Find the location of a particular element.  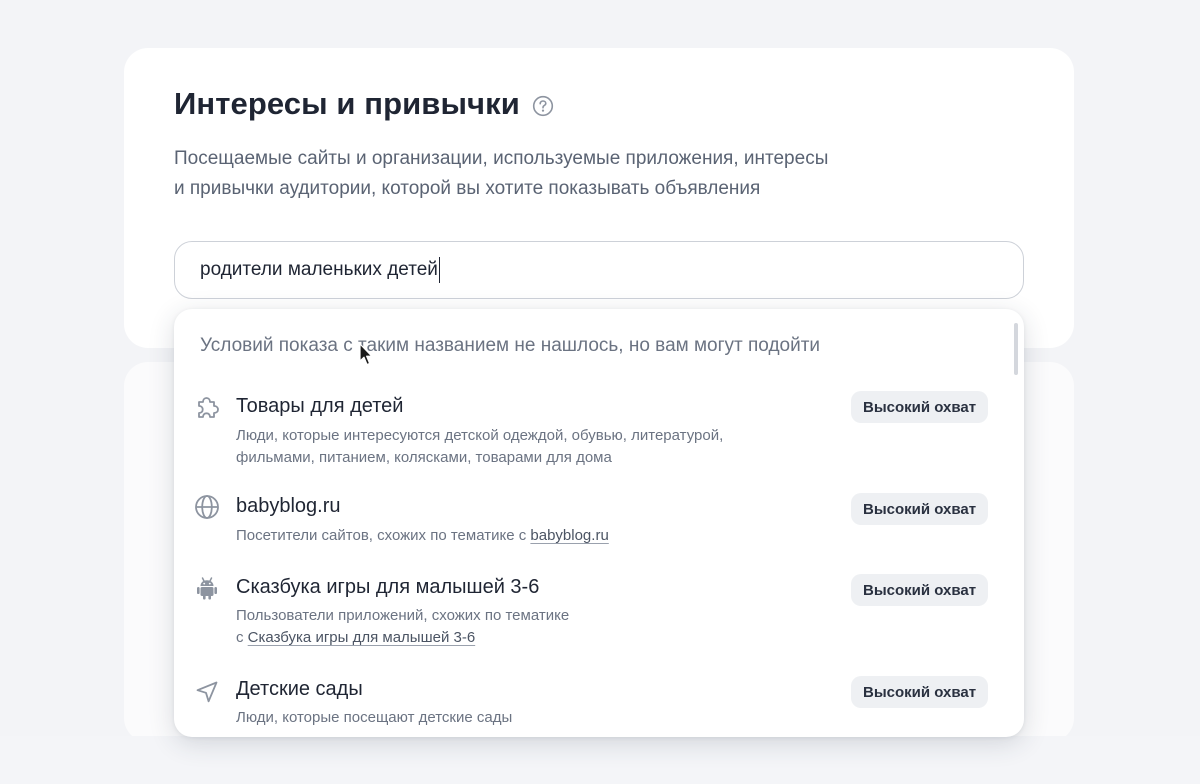

similar-site-link: babyblog.ru is located at coordinates (569, 535).